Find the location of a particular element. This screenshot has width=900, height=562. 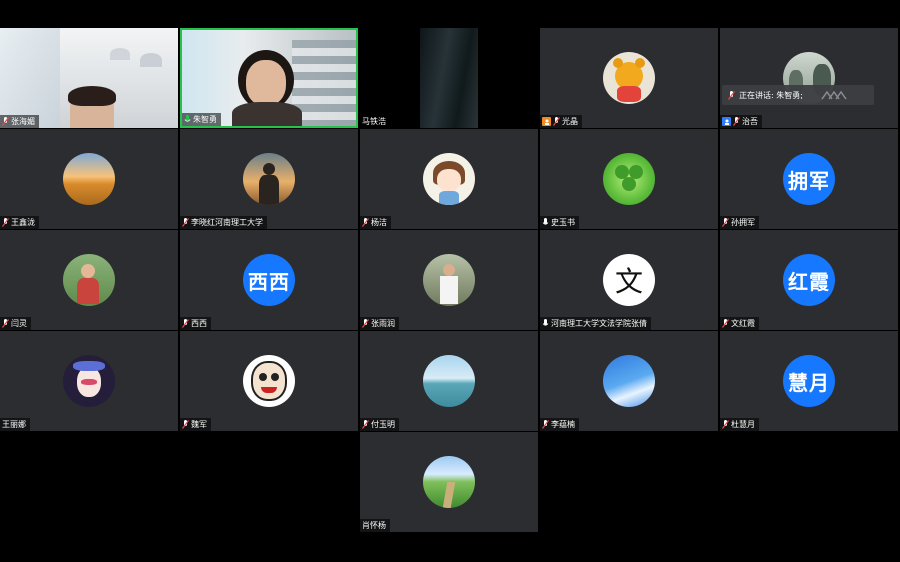

participant-nameplate: 王鑫泷 is located at coordinates (19, 222).